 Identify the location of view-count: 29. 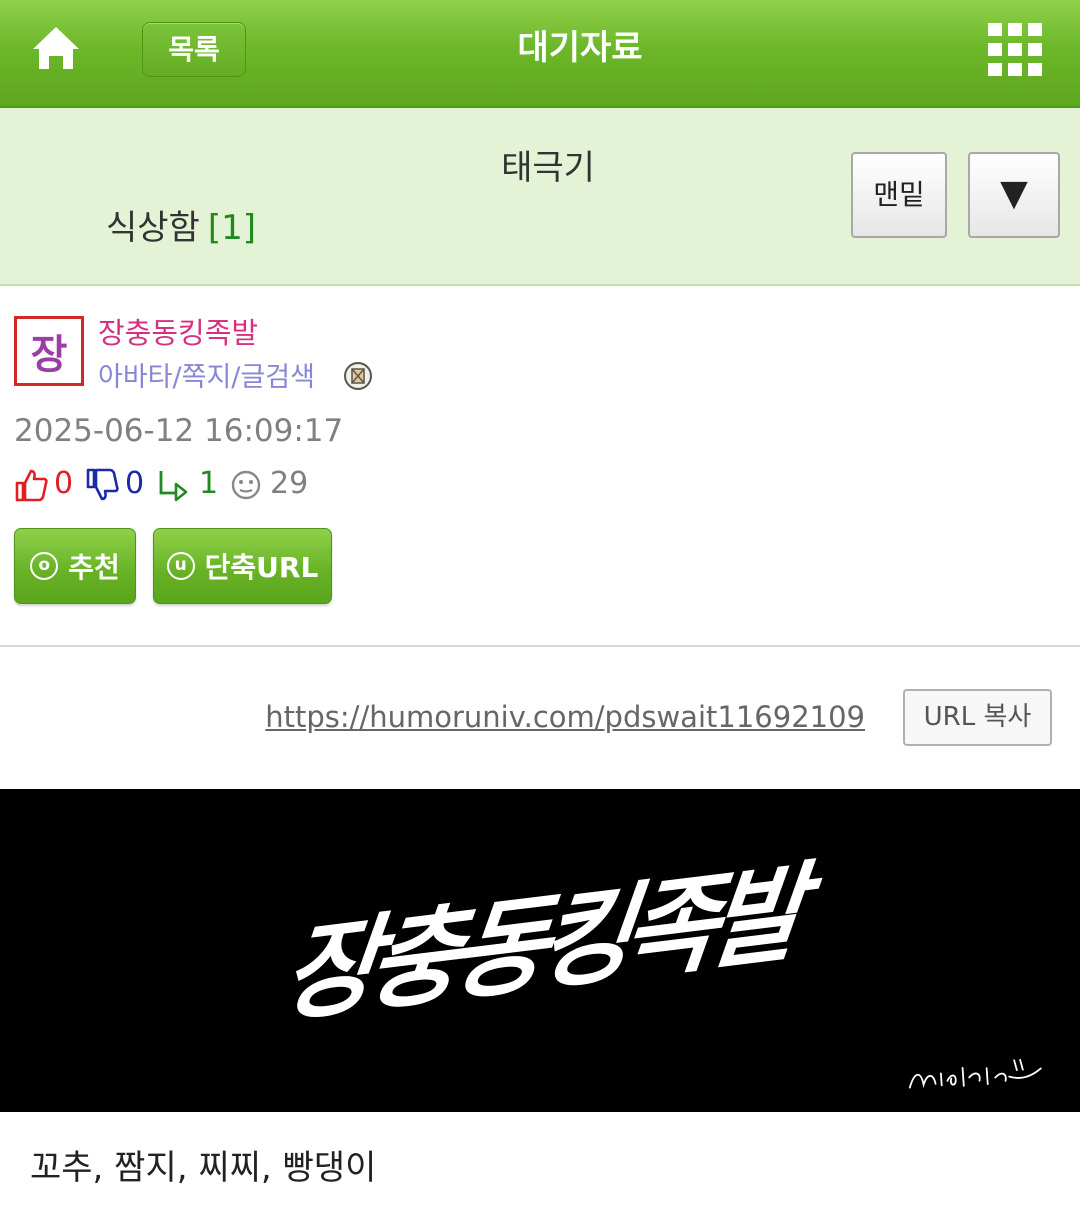
(289, 483).